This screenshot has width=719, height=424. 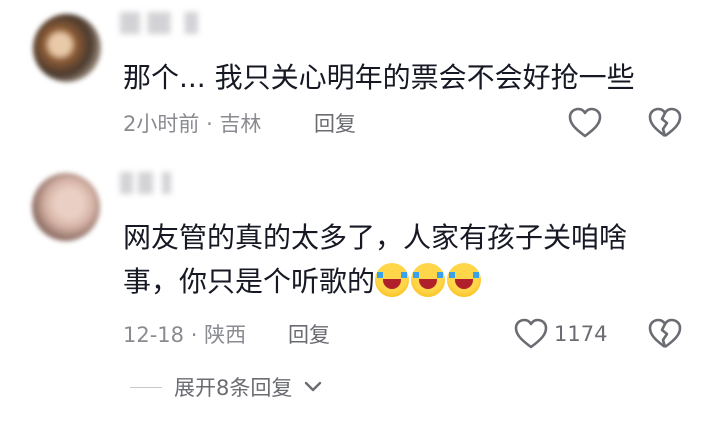 What do you see at coordinates (379, 77) in the screenshot?
I see `comment-text: 那个... 我只关心明年的票会不会好抢一些` at bounding box center [379, 77].